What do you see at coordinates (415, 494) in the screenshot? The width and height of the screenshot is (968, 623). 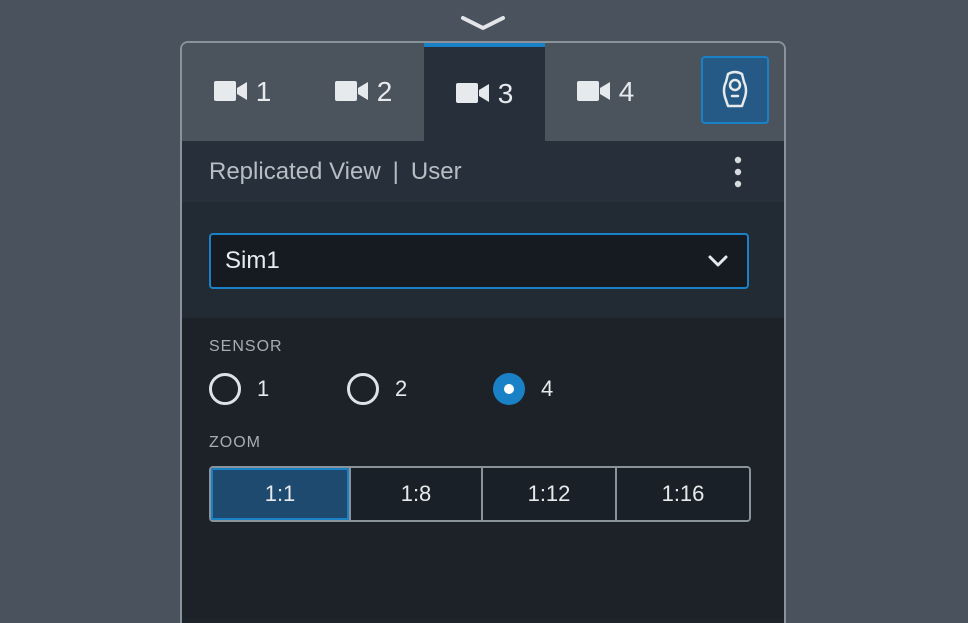 I see `zoom-button-1-8: 1:8` at bounding box center [415, 494].